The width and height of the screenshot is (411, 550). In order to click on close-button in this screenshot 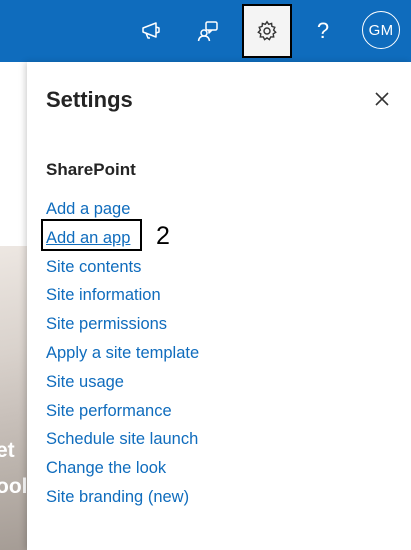, I will do `click(382, 99)`.